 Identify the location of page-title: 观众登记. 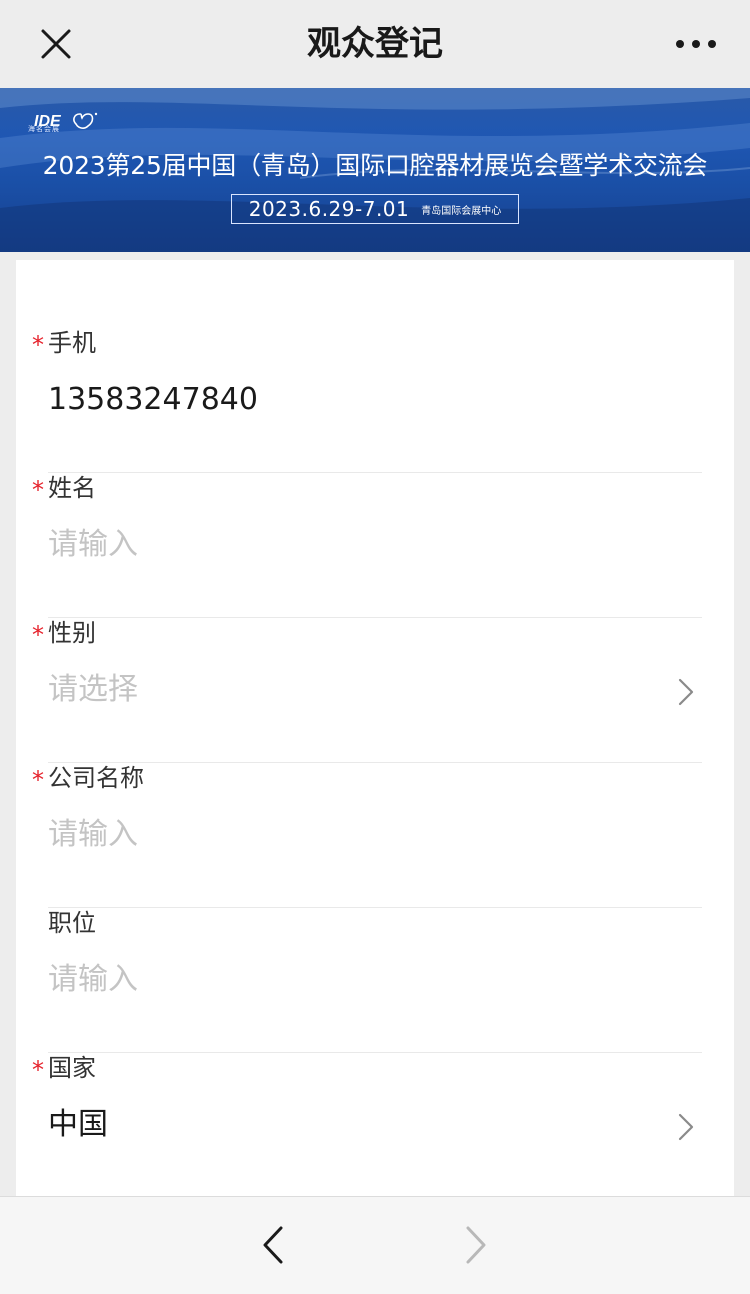
(375, 44).